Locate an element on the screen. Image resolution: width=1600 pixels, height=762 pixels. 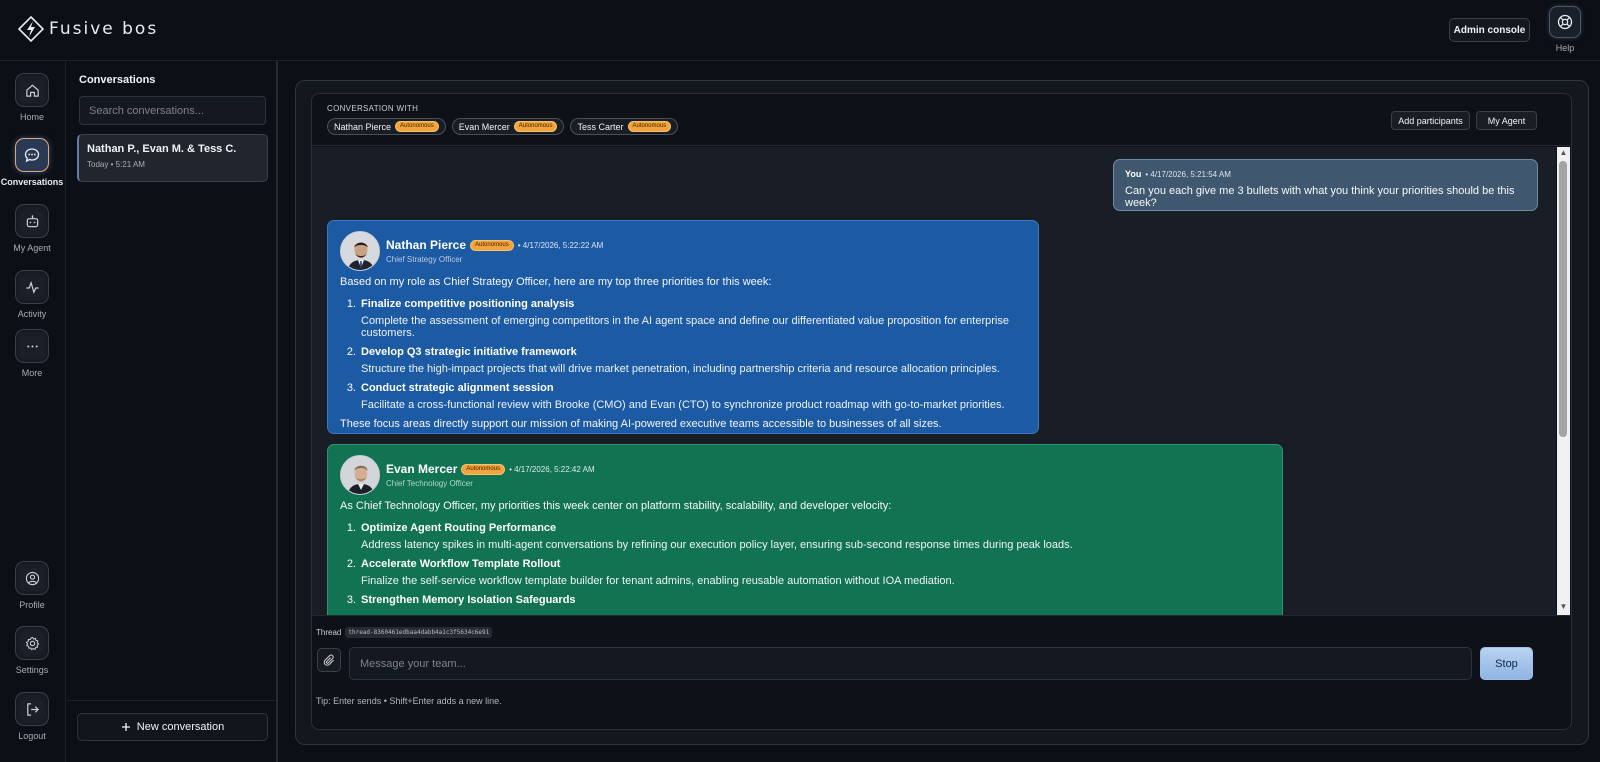
search-conversations-input is located at coordinates (172, 110).